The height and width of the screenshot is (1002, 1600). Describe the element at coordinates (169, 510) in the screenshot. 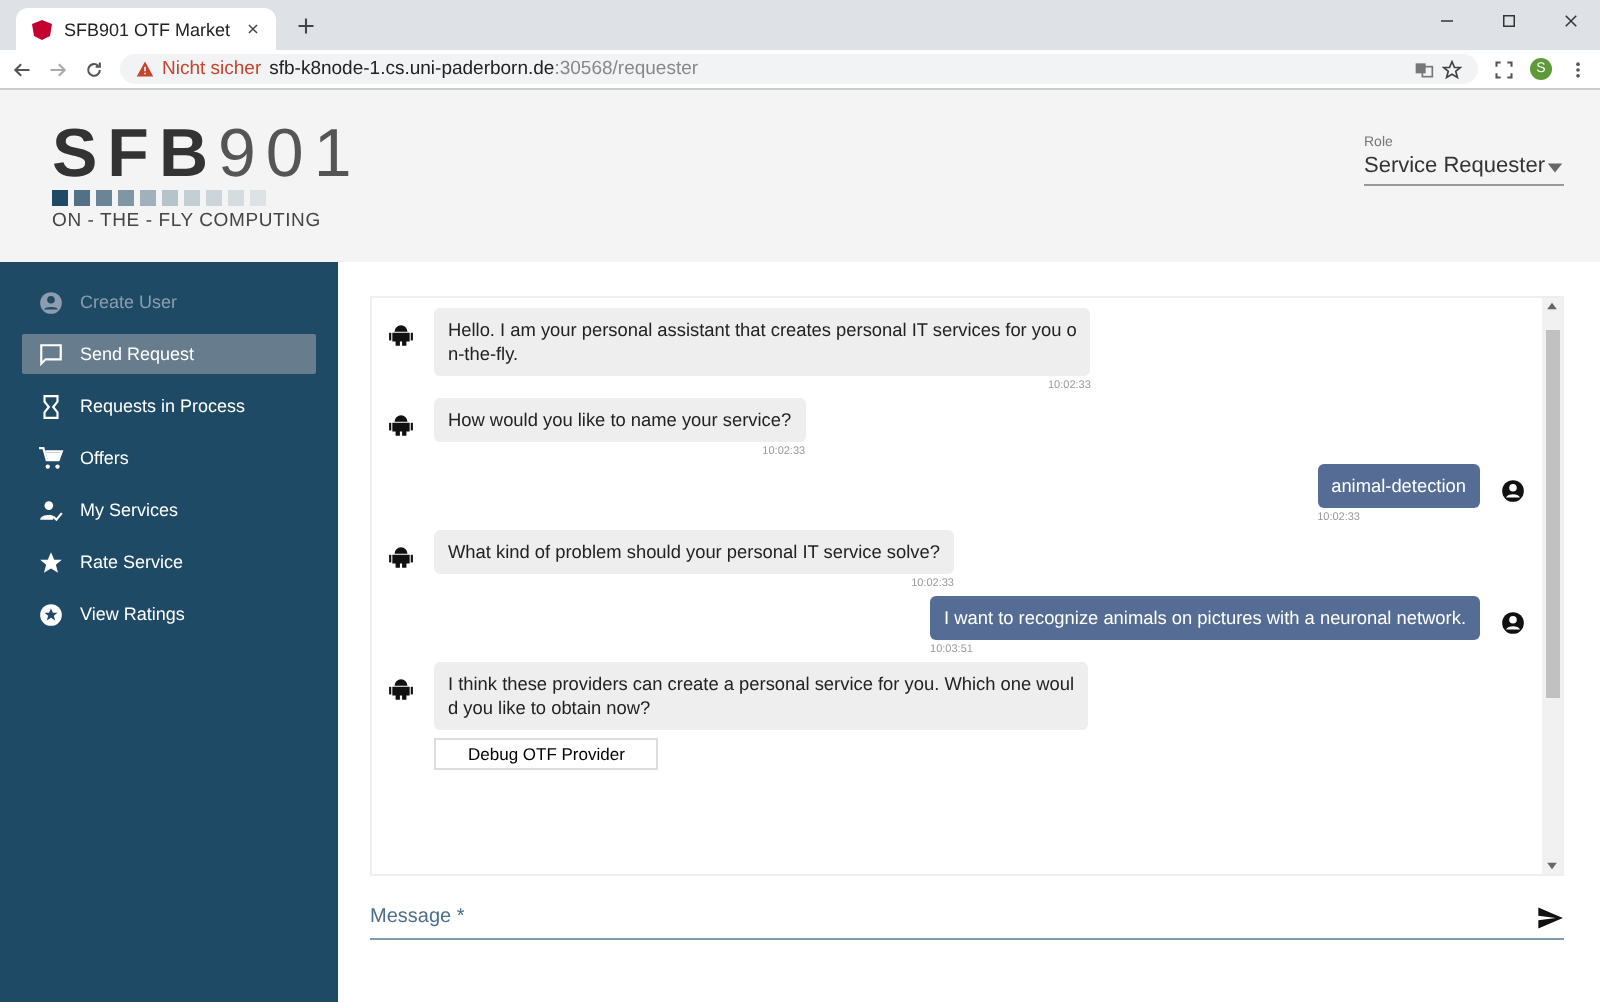

I see `sidebar-item: My Services` at that location.